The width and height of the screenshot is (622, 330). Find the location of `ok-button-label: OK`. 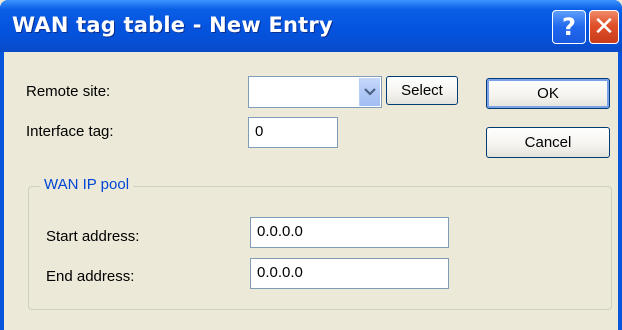

ok-button-label: OK is located at coordinates (548, 93).